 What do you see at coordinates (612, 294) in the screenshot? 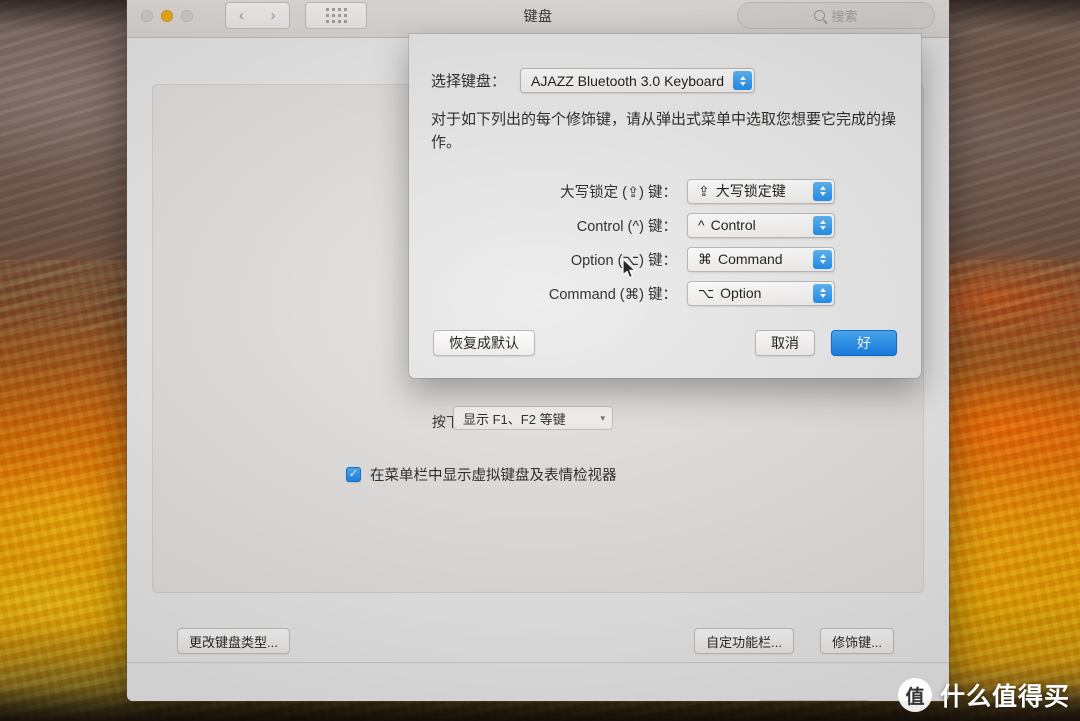
I see `modifier-row-label: Command (⌘) 键：` at bounding box center [612, 294].